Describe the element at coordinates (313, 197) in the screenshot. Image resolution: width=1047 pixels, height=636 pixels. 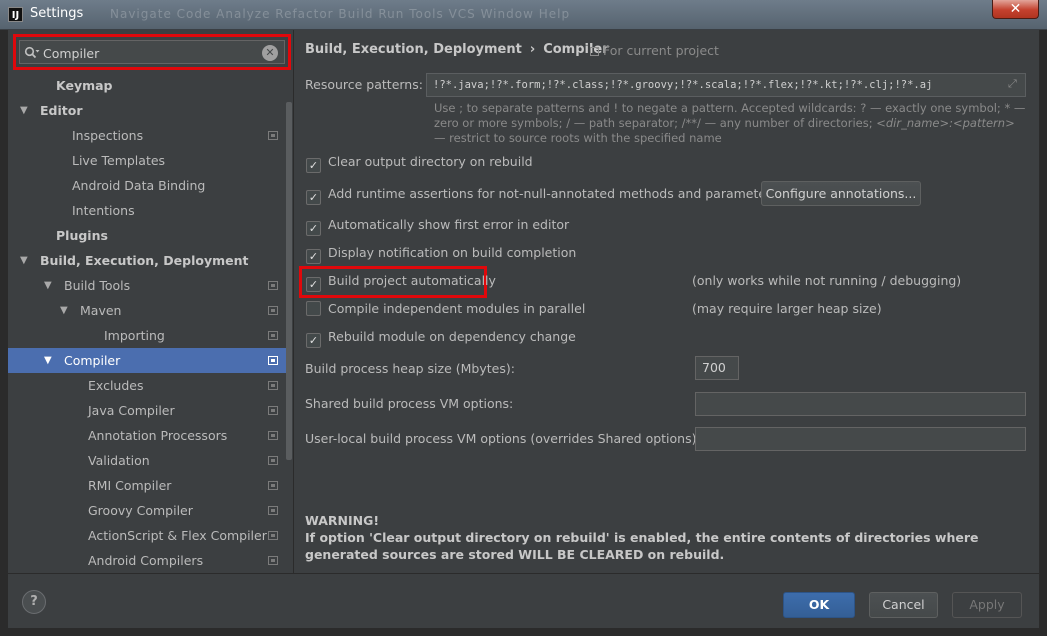
I see `runtime-assertions-checkbox: ✓` at that location.